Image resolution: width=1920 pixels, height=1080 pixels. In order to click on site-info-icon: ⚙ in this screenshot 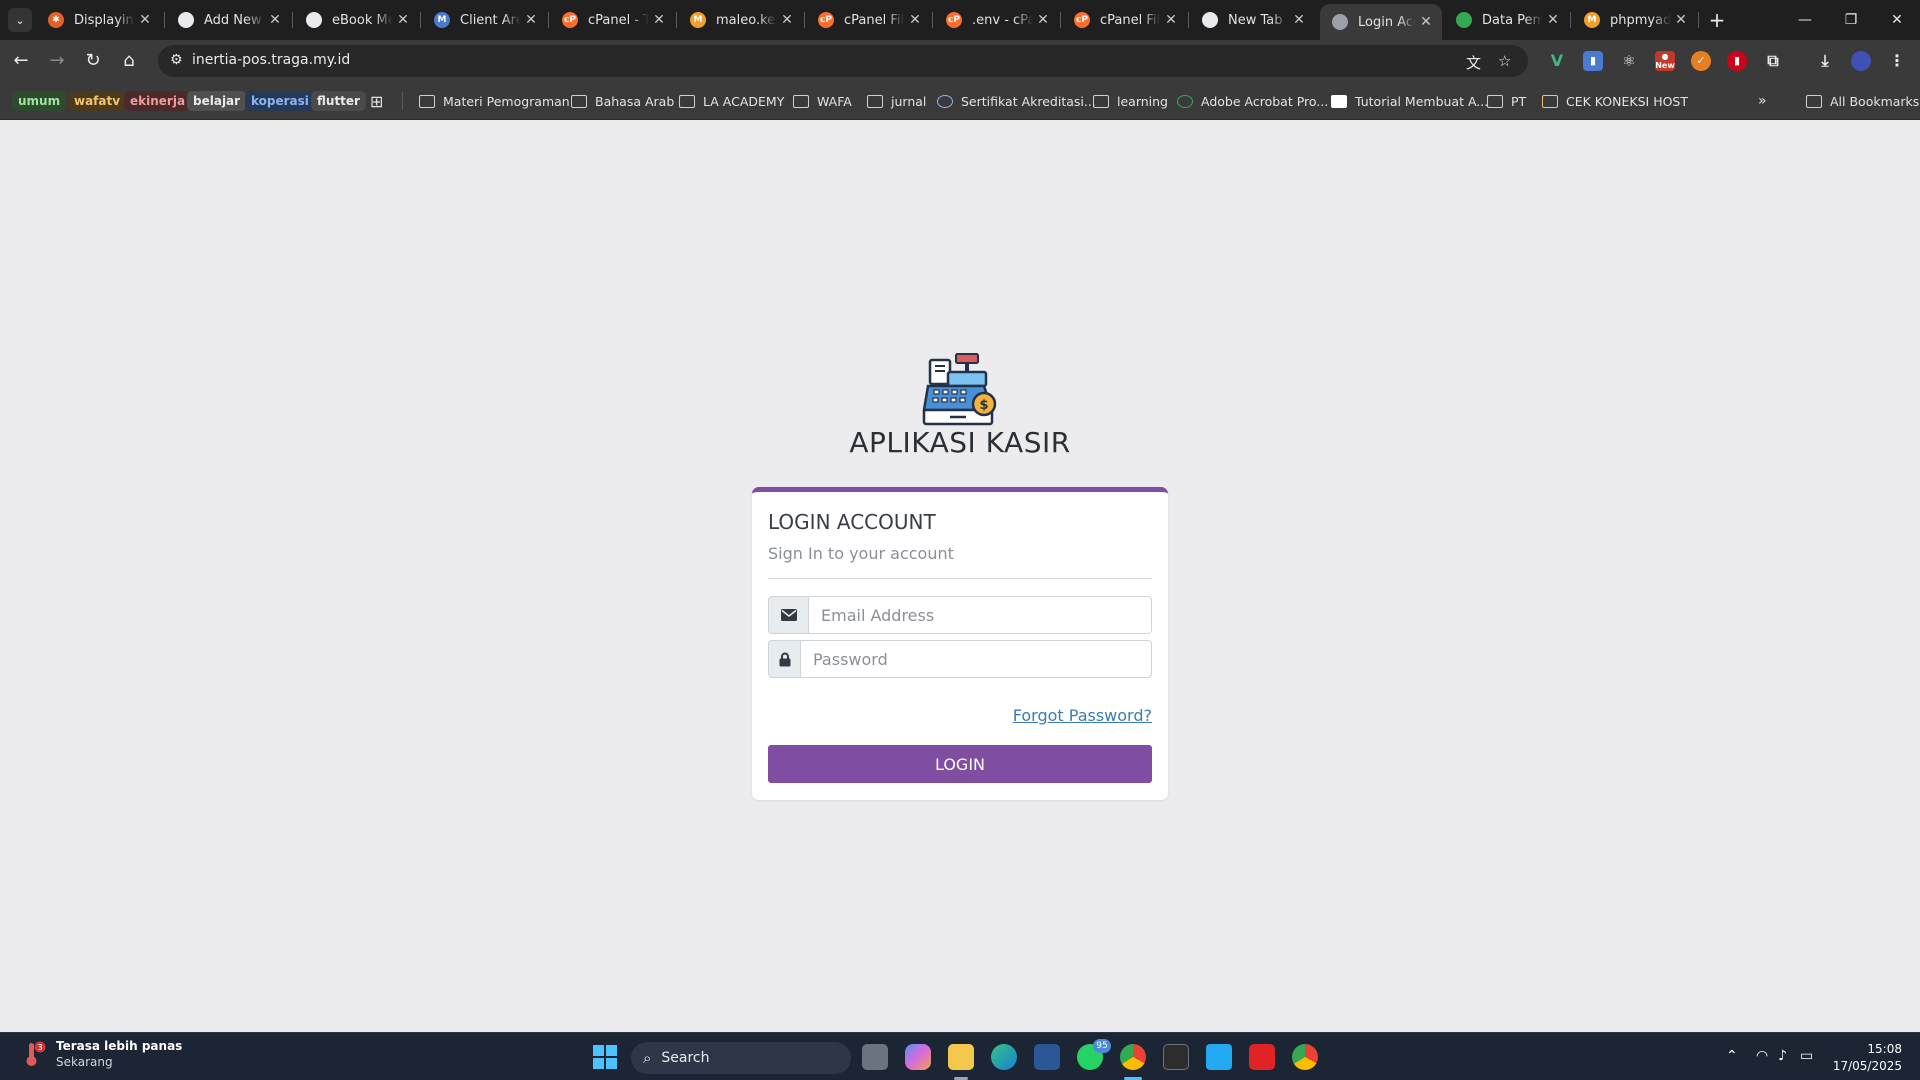, I will do `click(176, 60)`.